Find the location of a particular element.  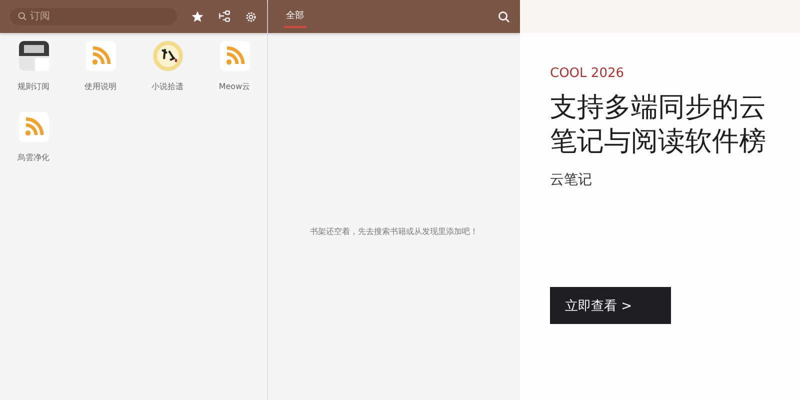

subscription-label: 规则订阅 is located at coordinates (34, 86).